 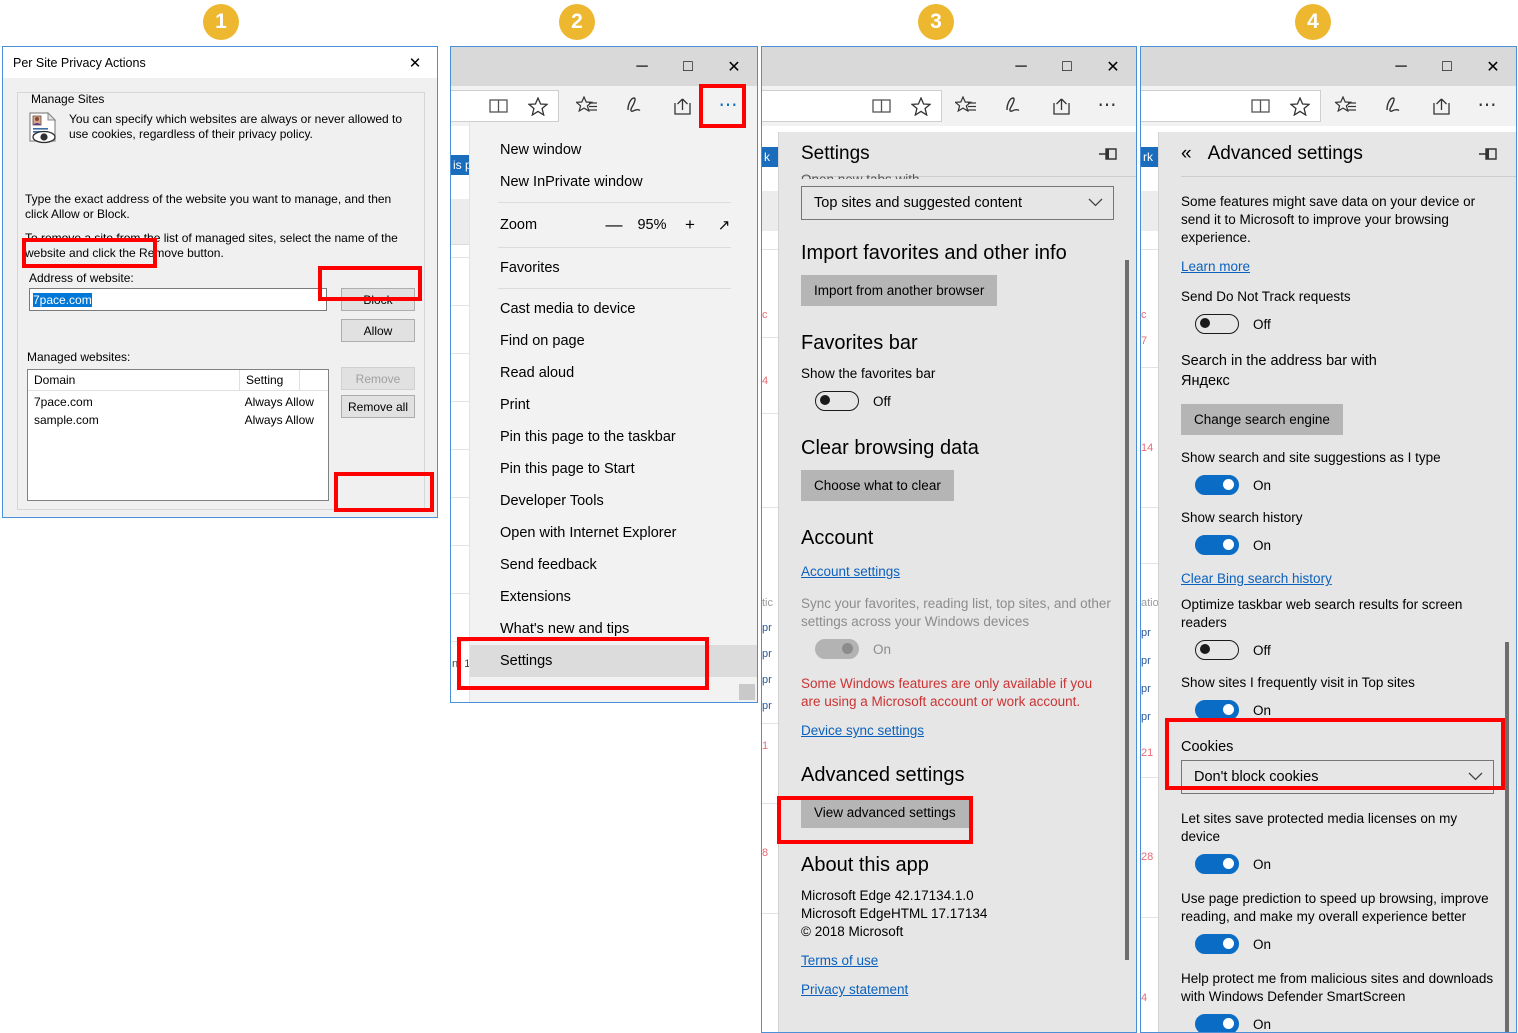 What do you see at coordinates (178, 299) in the screenshot?
I see `address-input: 7pace.com` at bounding box center [178, 299].